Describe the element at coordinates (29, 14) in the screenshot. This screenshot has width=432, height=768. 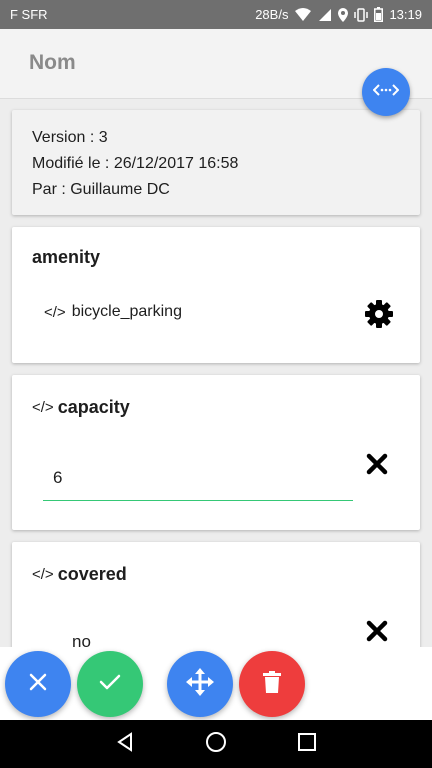
I see `carrier-label: F SFR` at that location.